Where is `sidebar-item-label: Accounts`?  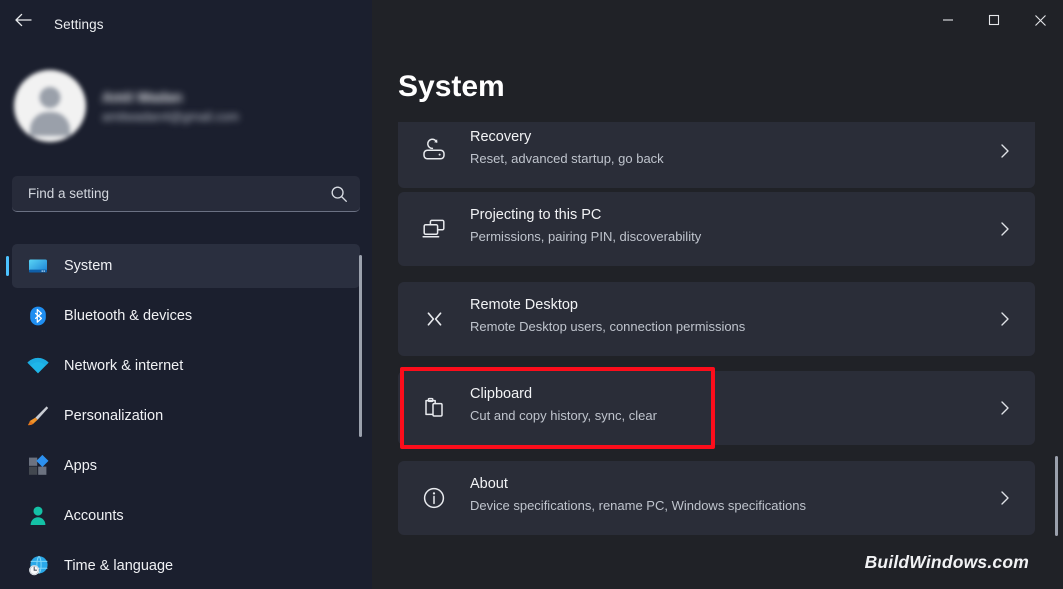 sidebar-item-label: Accounts is located at coordinates (94, 516).